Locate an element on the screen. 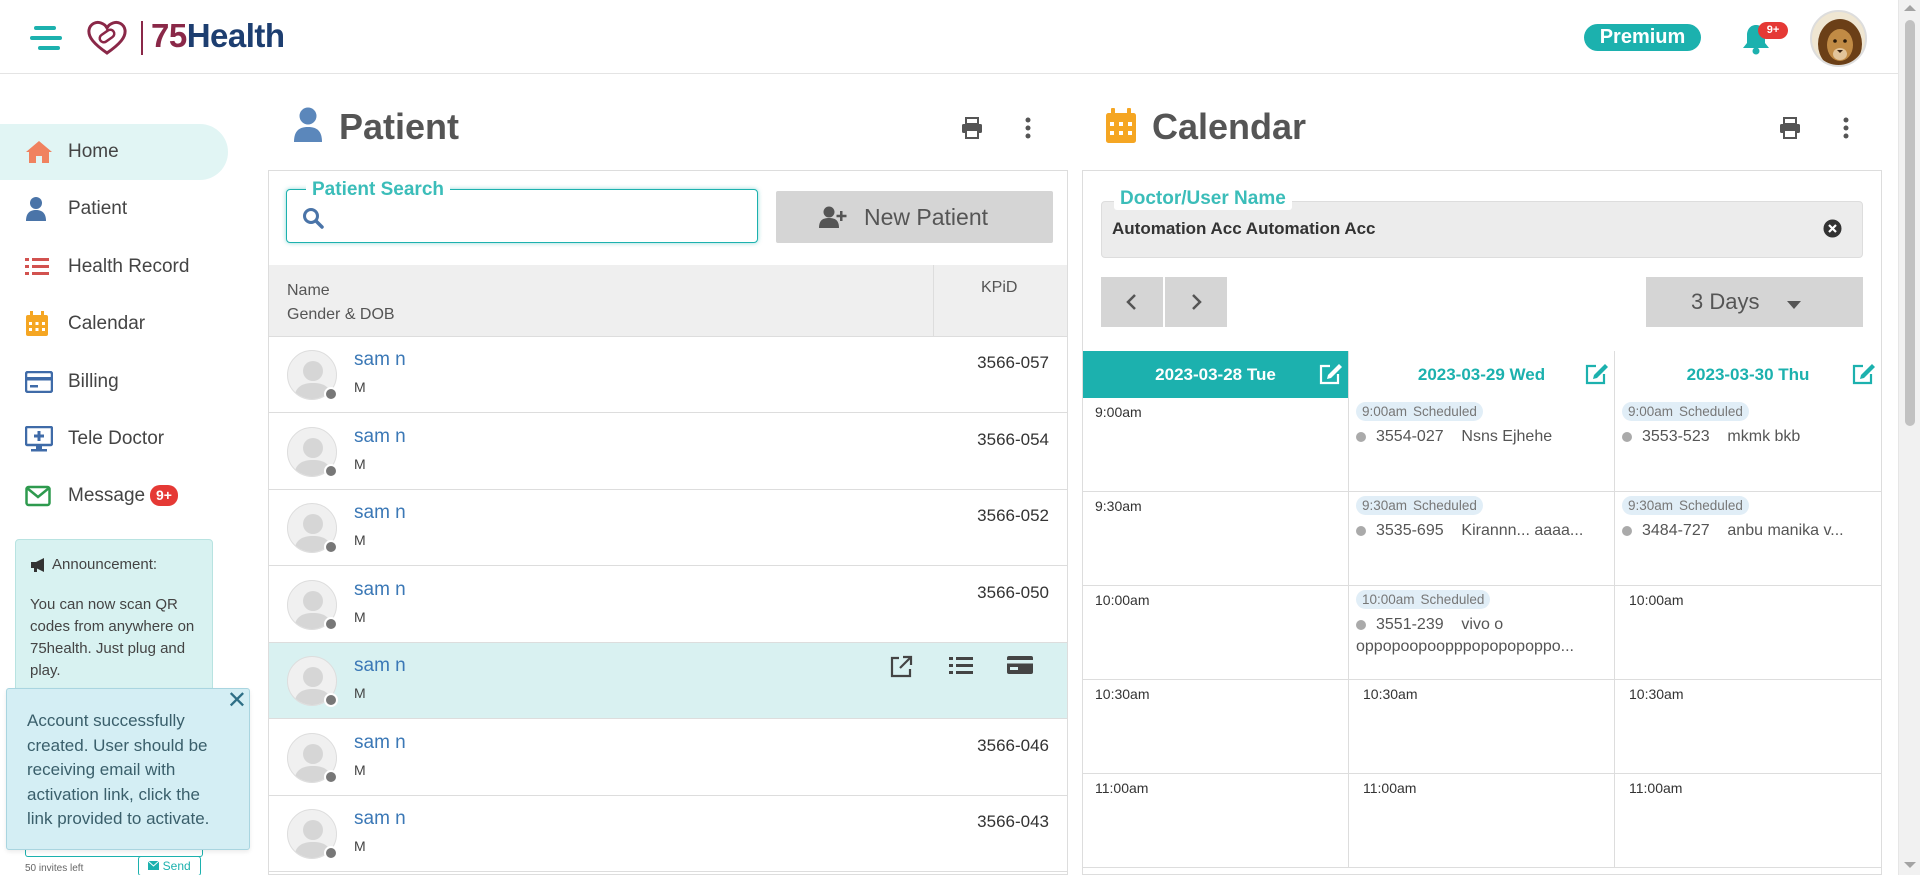 This screenshot has height=875, width=1920. scrollbar-thumb is located at coordinates (1910, 223).